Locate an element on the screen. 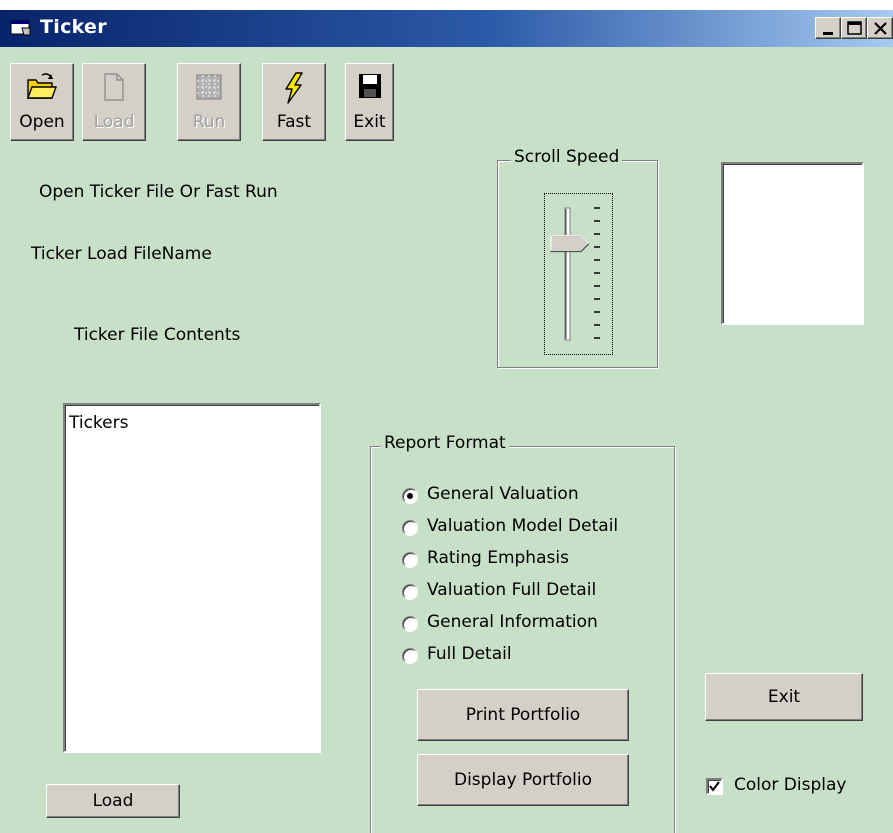 This screenshot has height=833, width=893. color-display-label: Color Display is located at coordinates (790, 785).